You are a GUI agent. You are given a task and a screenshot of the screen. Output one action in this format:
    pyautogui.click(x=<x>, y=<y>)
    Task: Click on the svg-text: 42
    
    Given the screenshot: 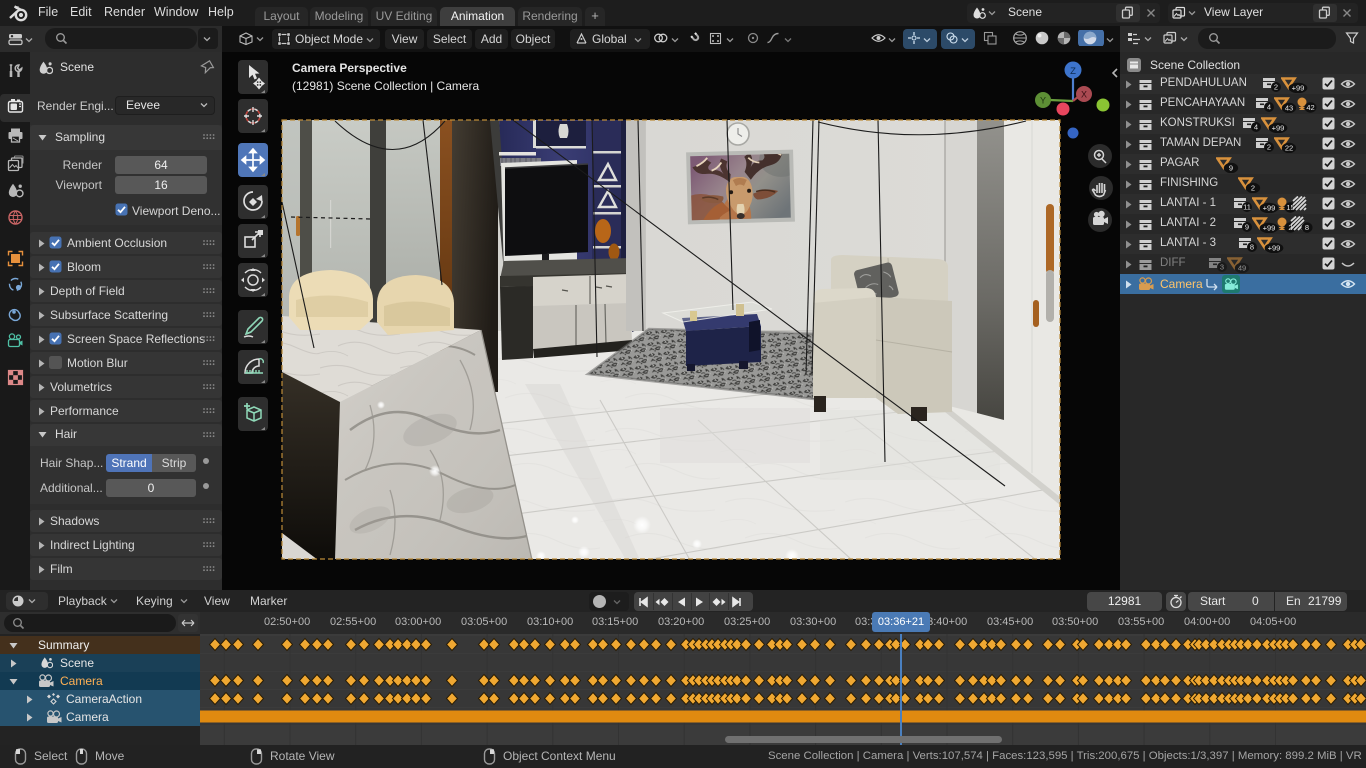 What is the action you would take?
    pyautogui.click(x=1310, y=107)
    